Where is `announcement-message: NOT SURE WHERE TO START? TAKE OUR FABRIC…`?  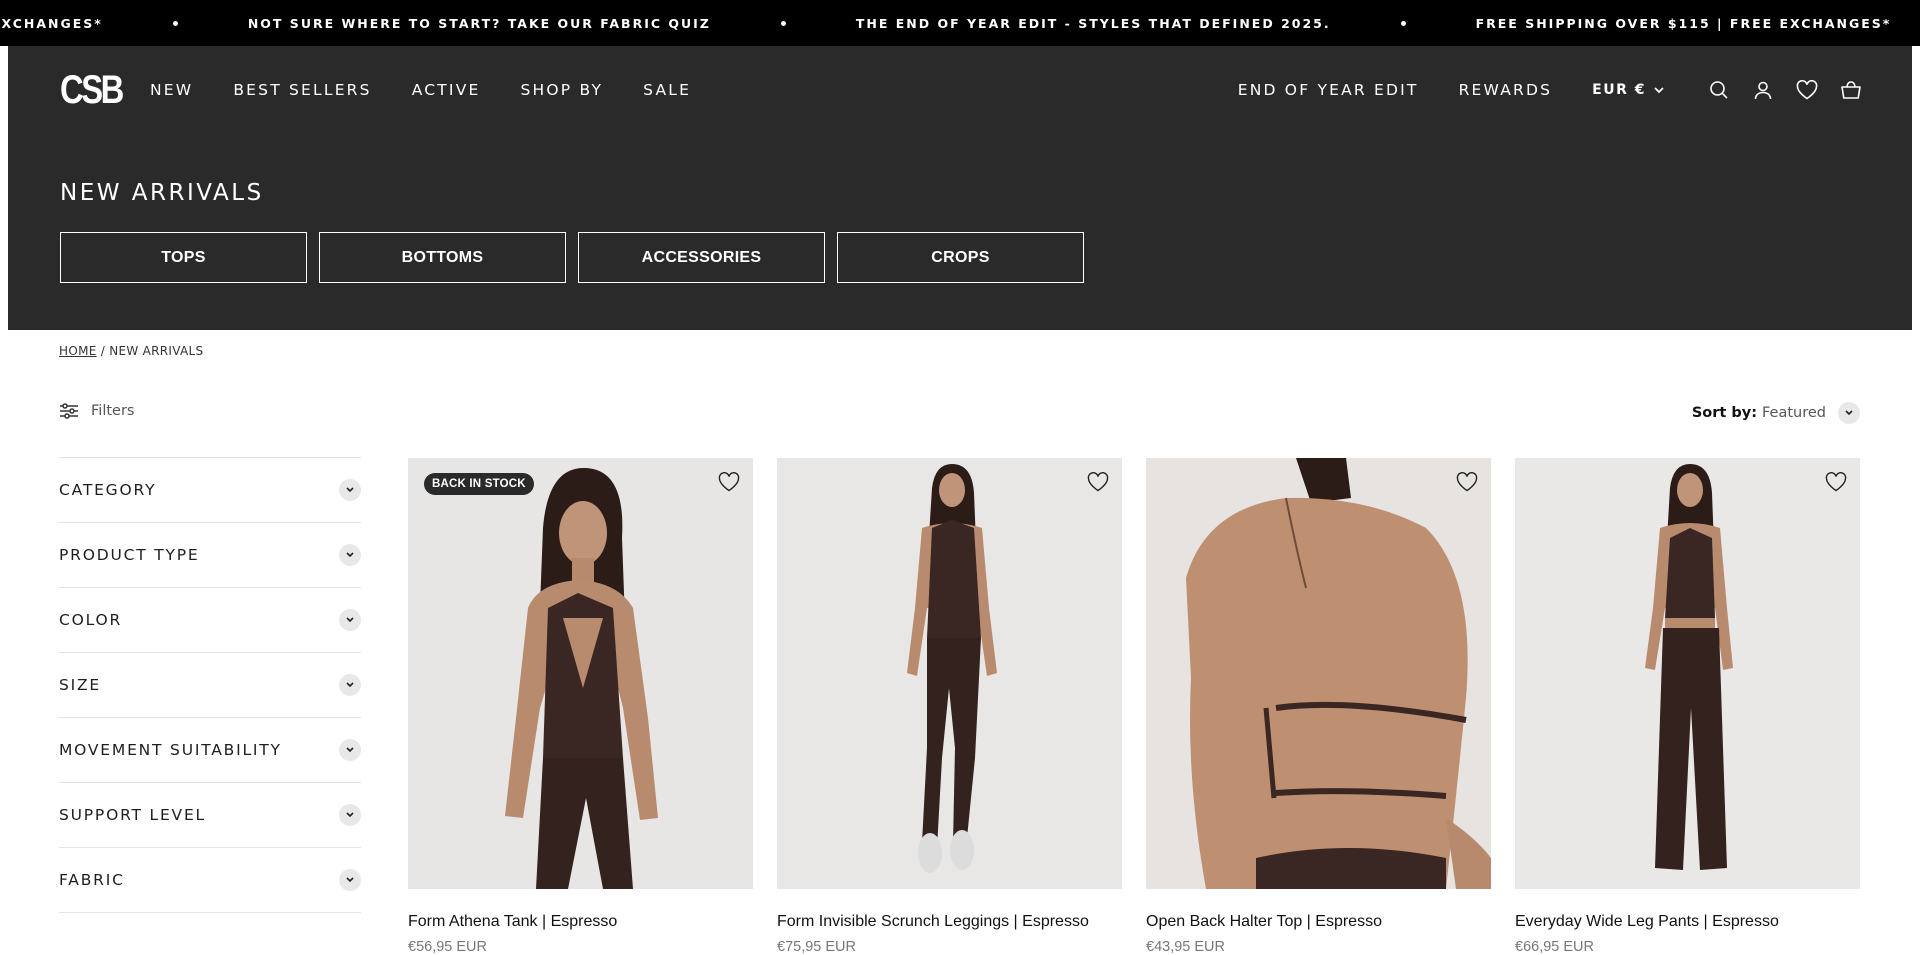 announcement-message: NOT SURE WHERE TO START? TAKE OUR FABRIC… is located at coordinates (479, 23).